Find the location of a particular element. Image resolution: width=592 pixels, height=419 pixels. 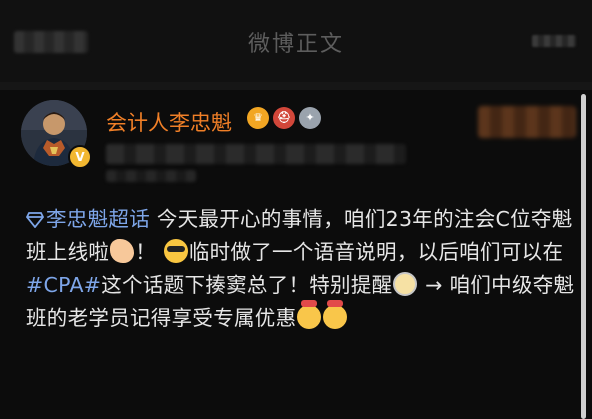

post-meta-blurred is located at coordinates (256, 154).